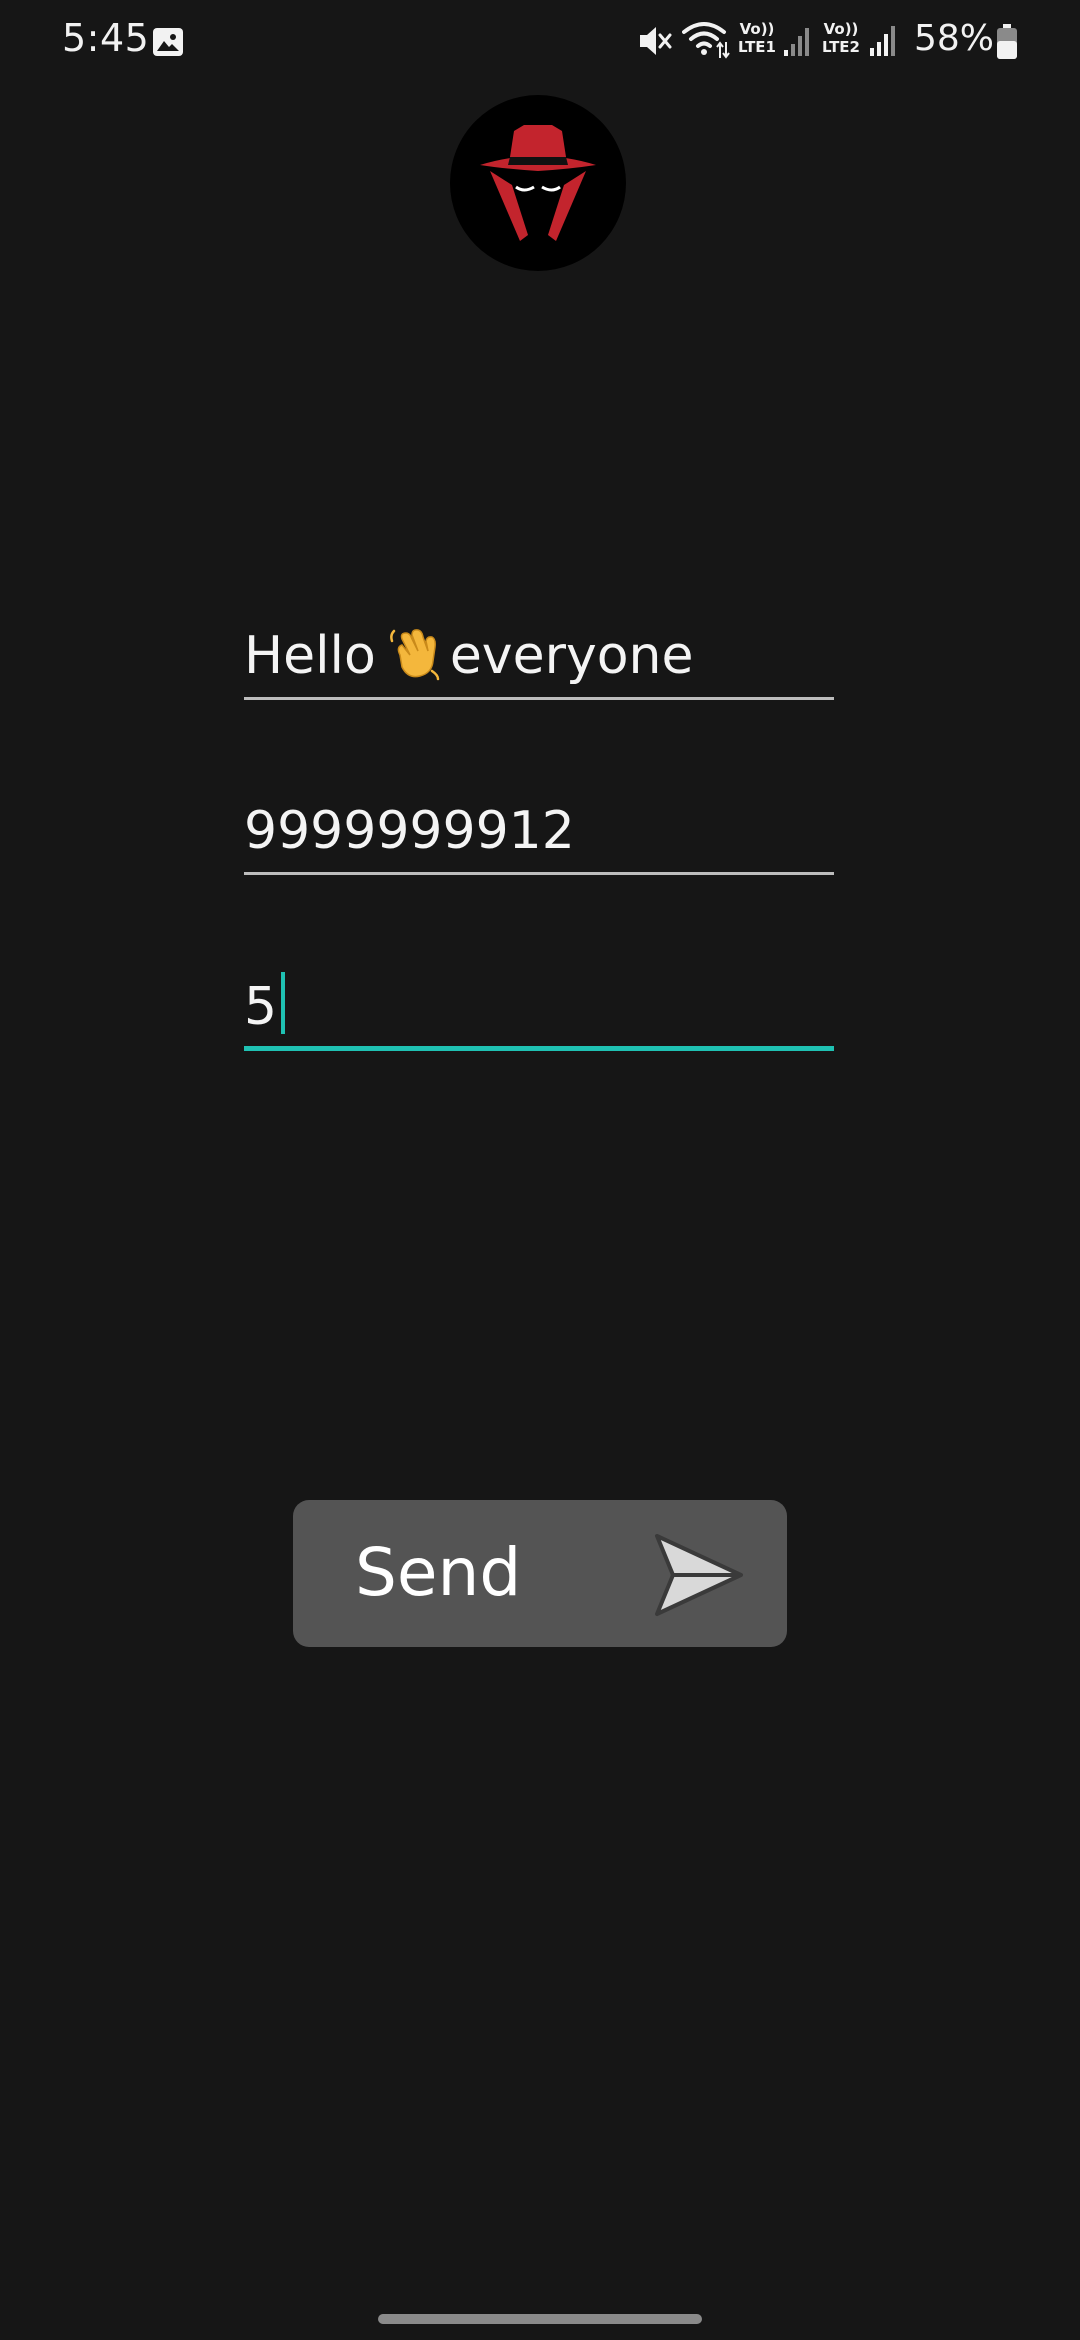 Image resolution: width=1080 pixels, height=2340 pixels. I want to click on send-icon, so click(699, 1575).